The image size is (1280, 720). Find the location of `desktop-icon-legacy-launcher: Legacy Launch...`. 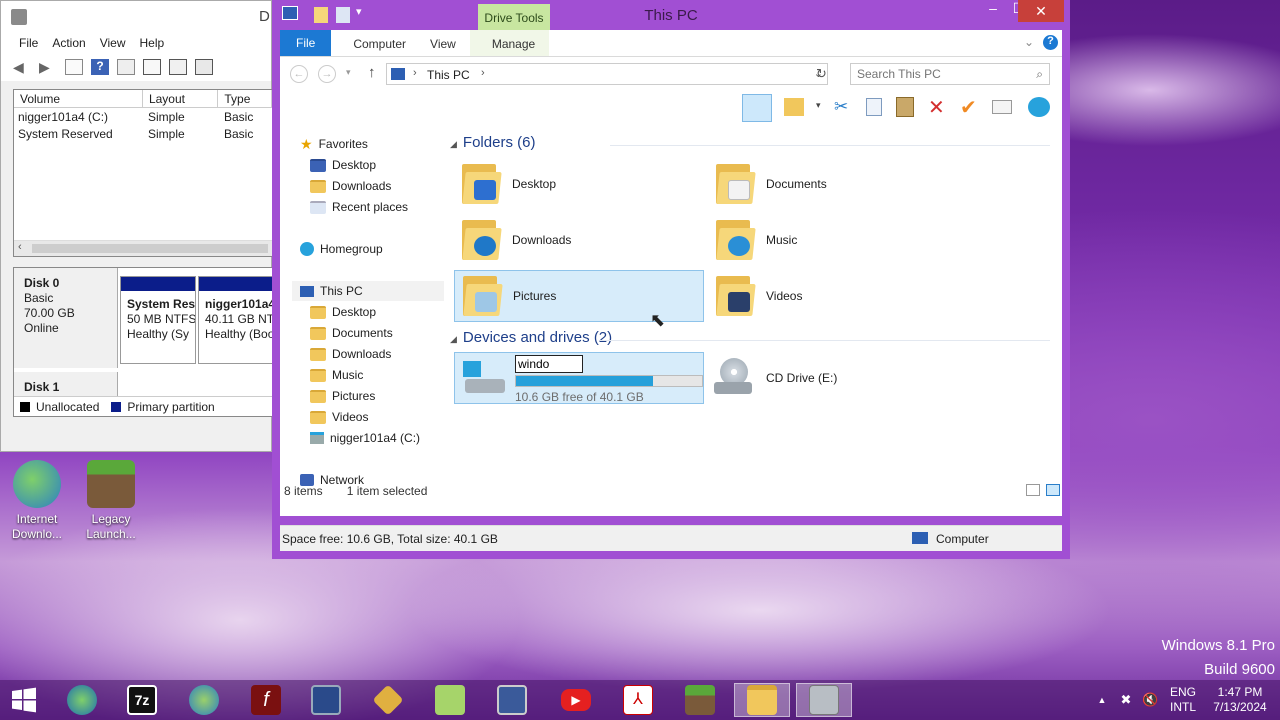

desktop-icon-legacy-launcher: Legacy Launch... is located at coordinates (111, 501).